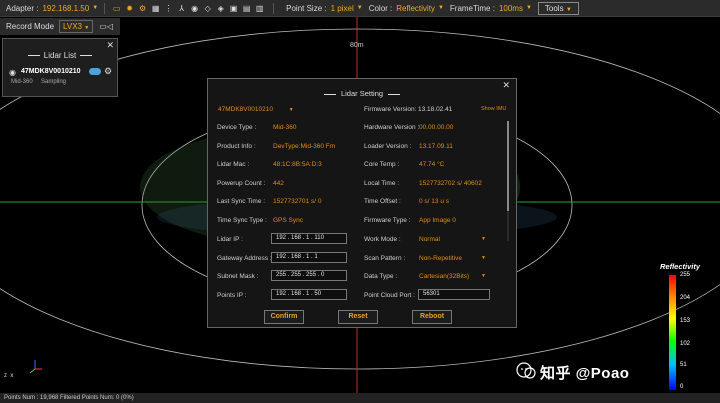  What do you see at coordinates (526, 370) in the screenshot?
I see `watermark-logo-icon` at bounding box center [526, 370].